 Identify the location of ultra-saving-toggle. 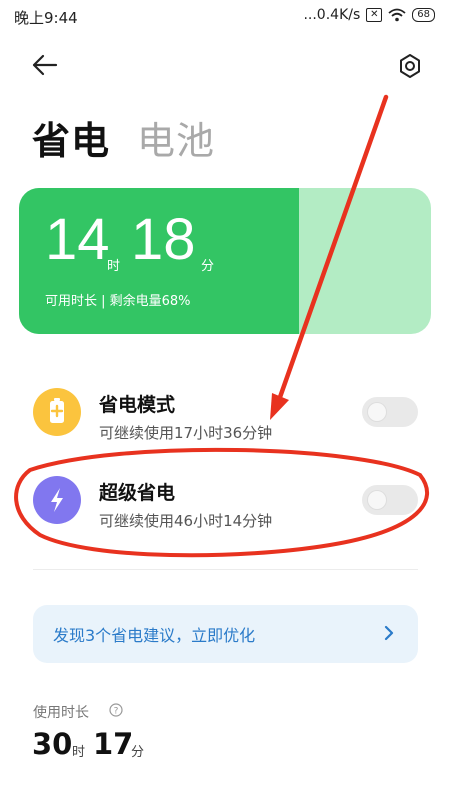
(390, 500).